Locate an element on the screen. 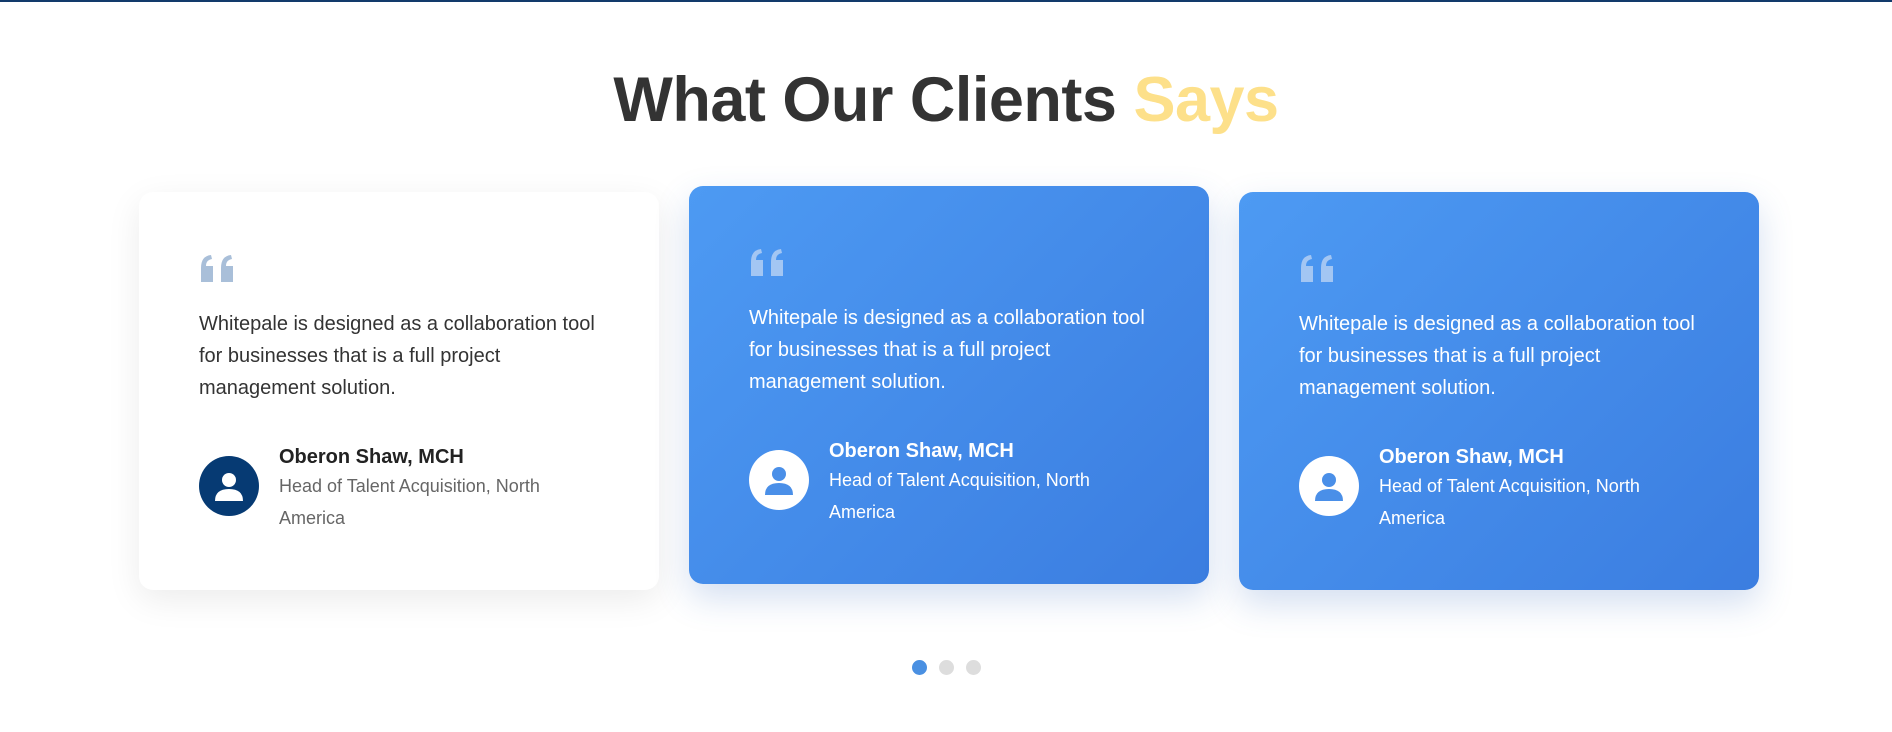 This screenshot has width=1892, height=732. carousel-dots is located at coordinates (946, 667).